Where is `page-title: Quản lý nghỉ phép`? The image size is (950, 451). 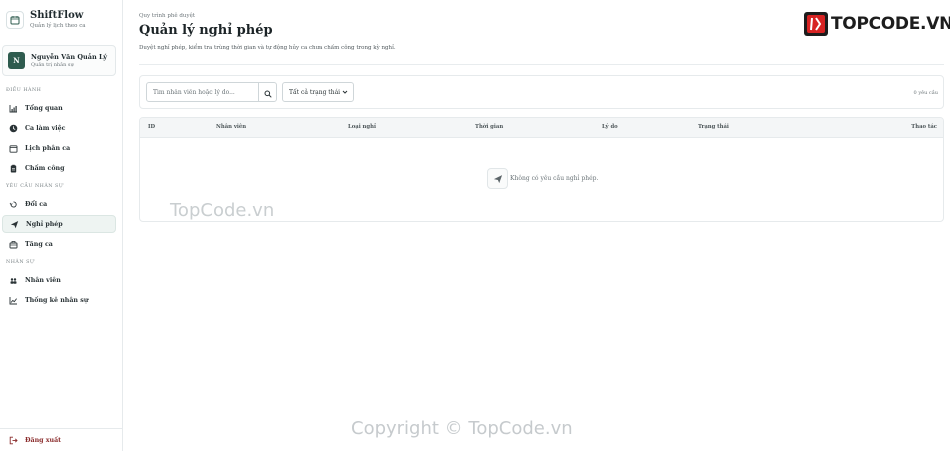 page-title: Quản lý nghỉ phép is located at coordinates (206, 30).